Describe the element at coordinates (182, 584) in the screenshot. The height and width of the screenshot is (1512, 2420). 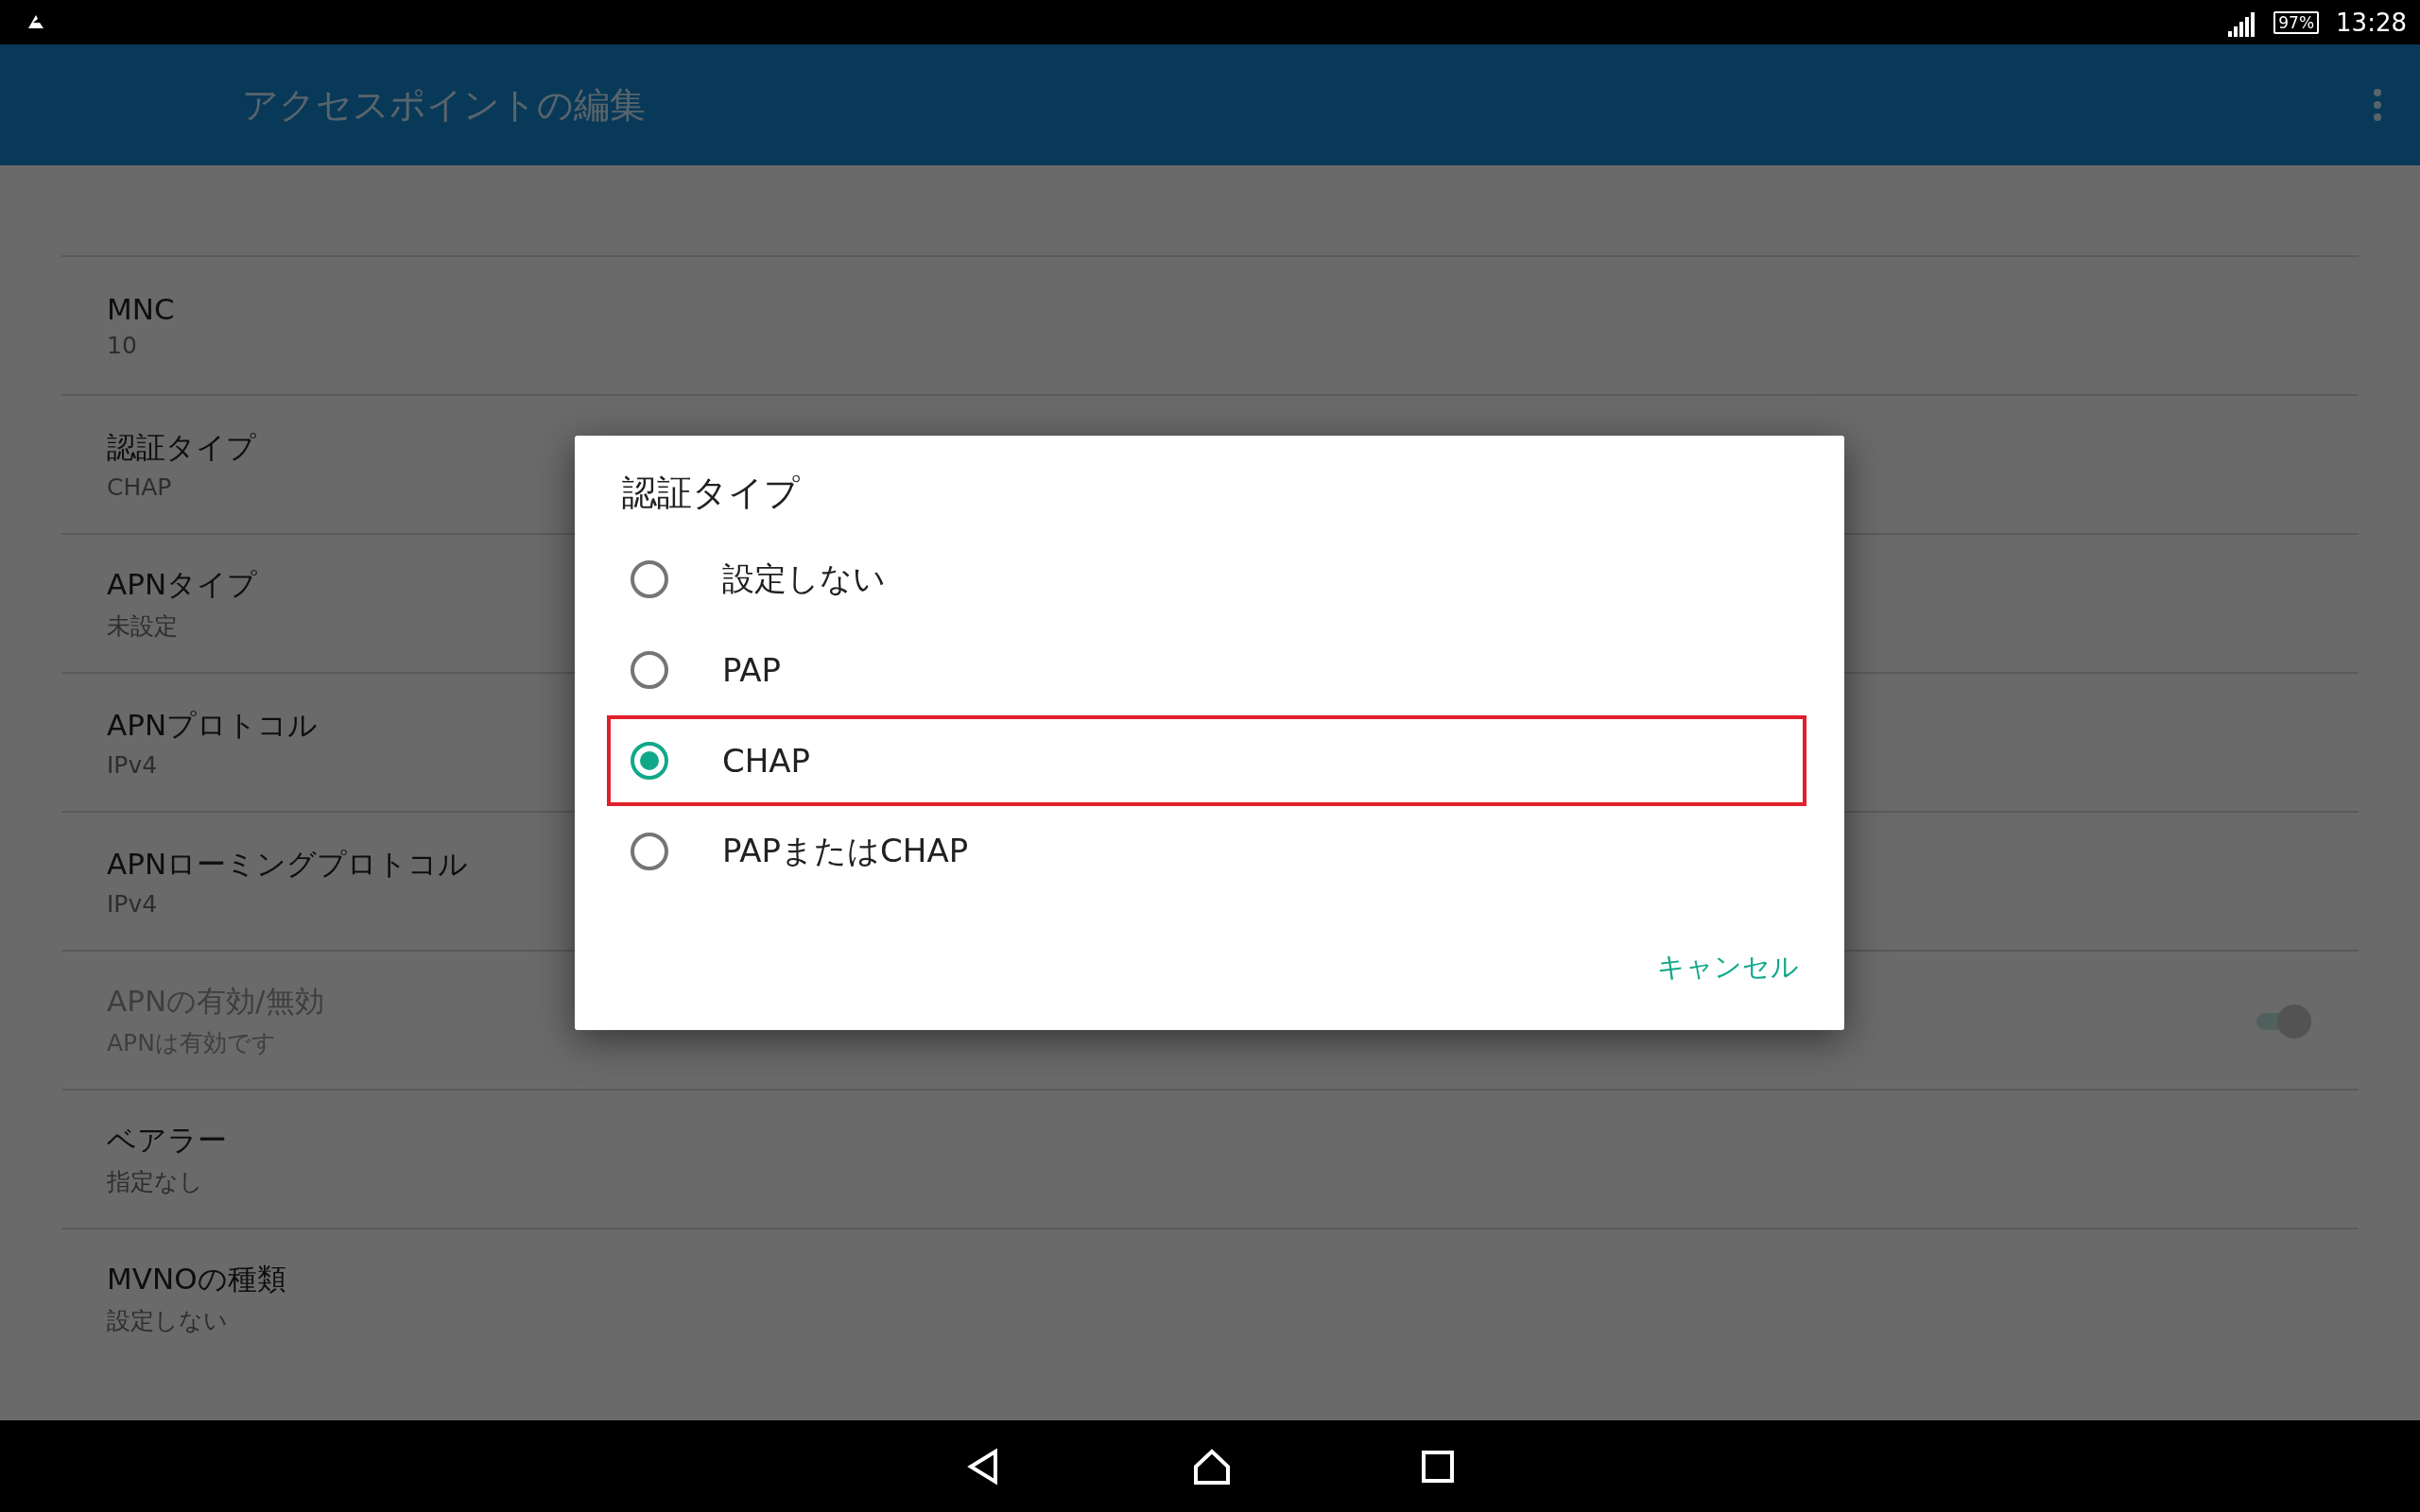
I see `setting-label: APNタイプ` at that location.